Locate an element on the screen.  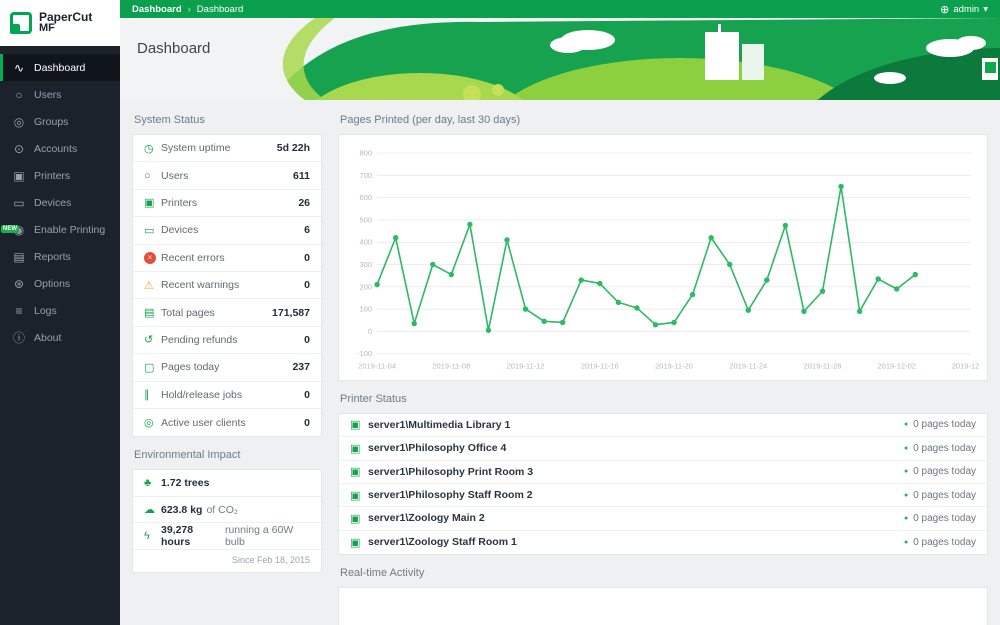
svg-text: 2019-11-12 is located at coordinates (526, 366).